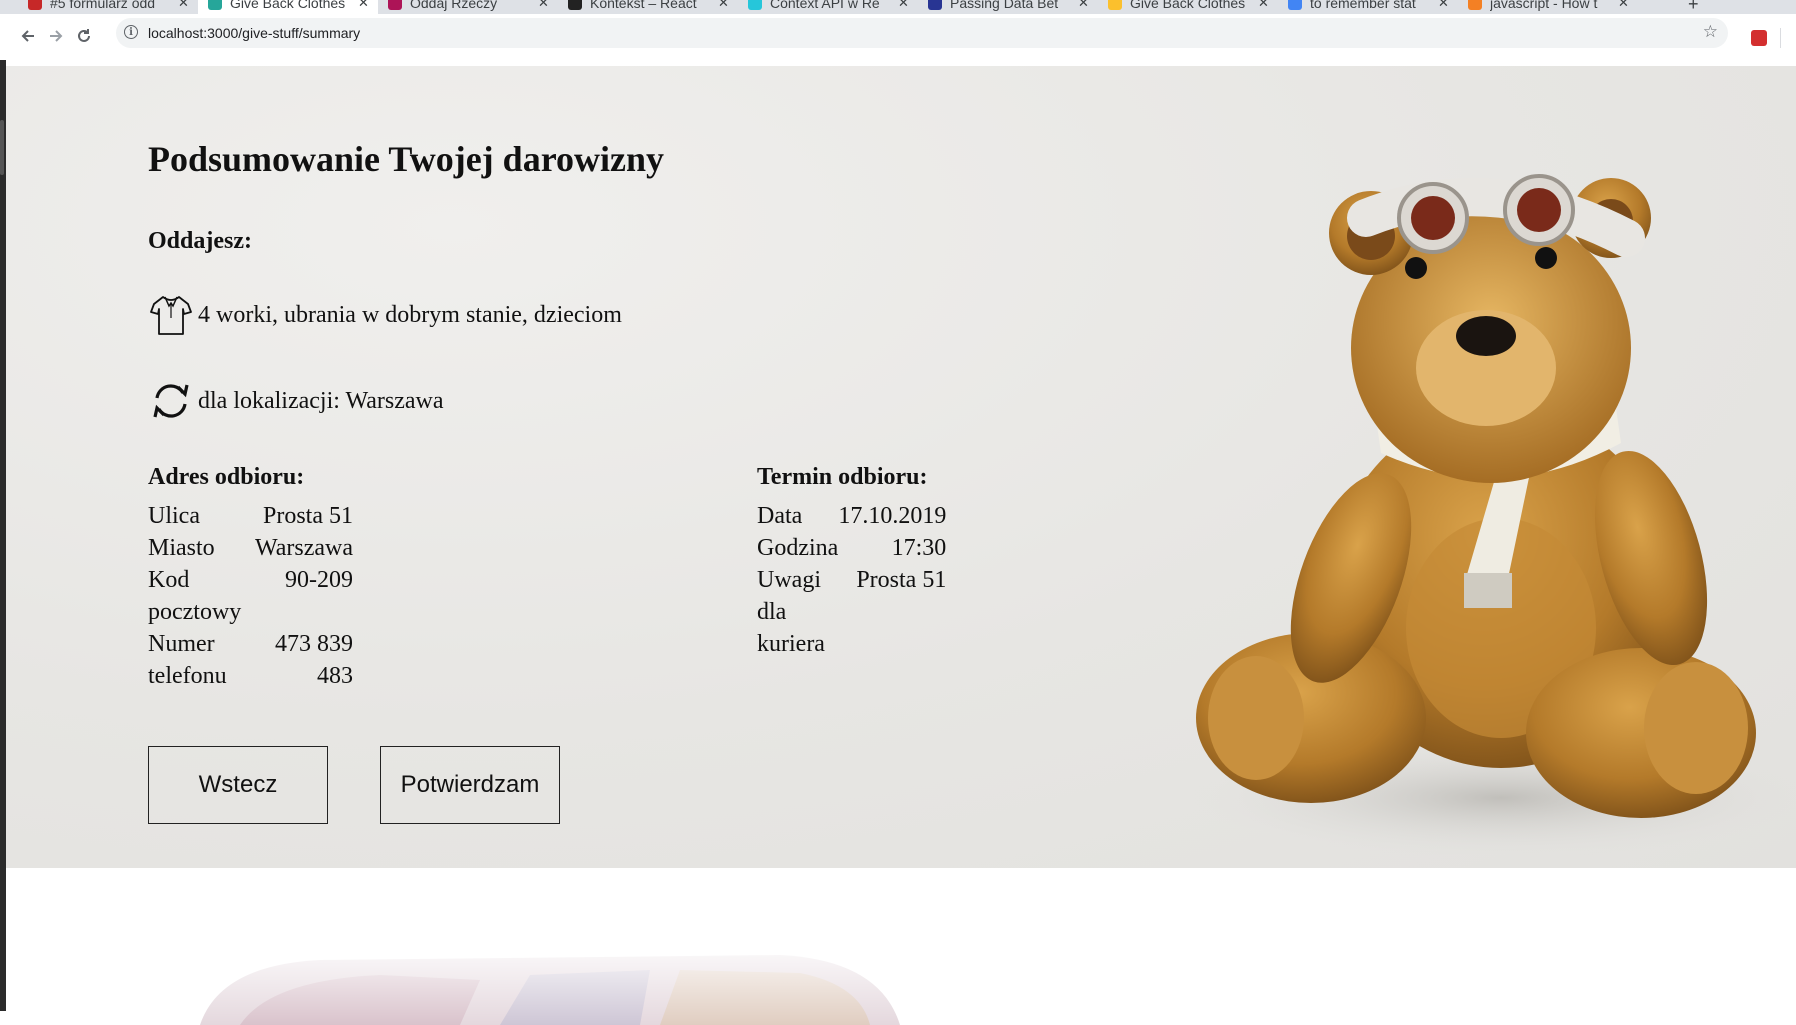 The height and width of the screenshot is (1025, 1796). Describe the element at coordinates (842, 477) in the screenshot. I see `pickup-heading: Termin odbioru:` at that location.